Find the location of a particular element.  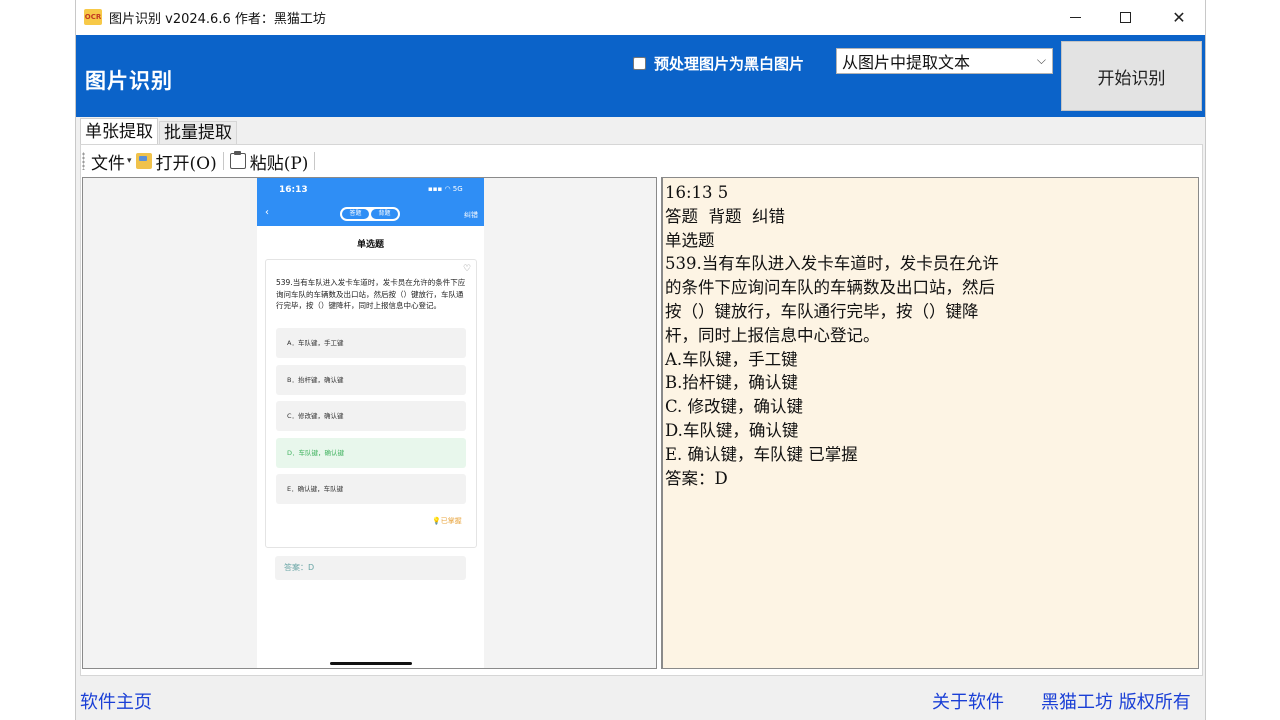

phone-option: E．确认键，车队键 is located at coordinates (371, 489).